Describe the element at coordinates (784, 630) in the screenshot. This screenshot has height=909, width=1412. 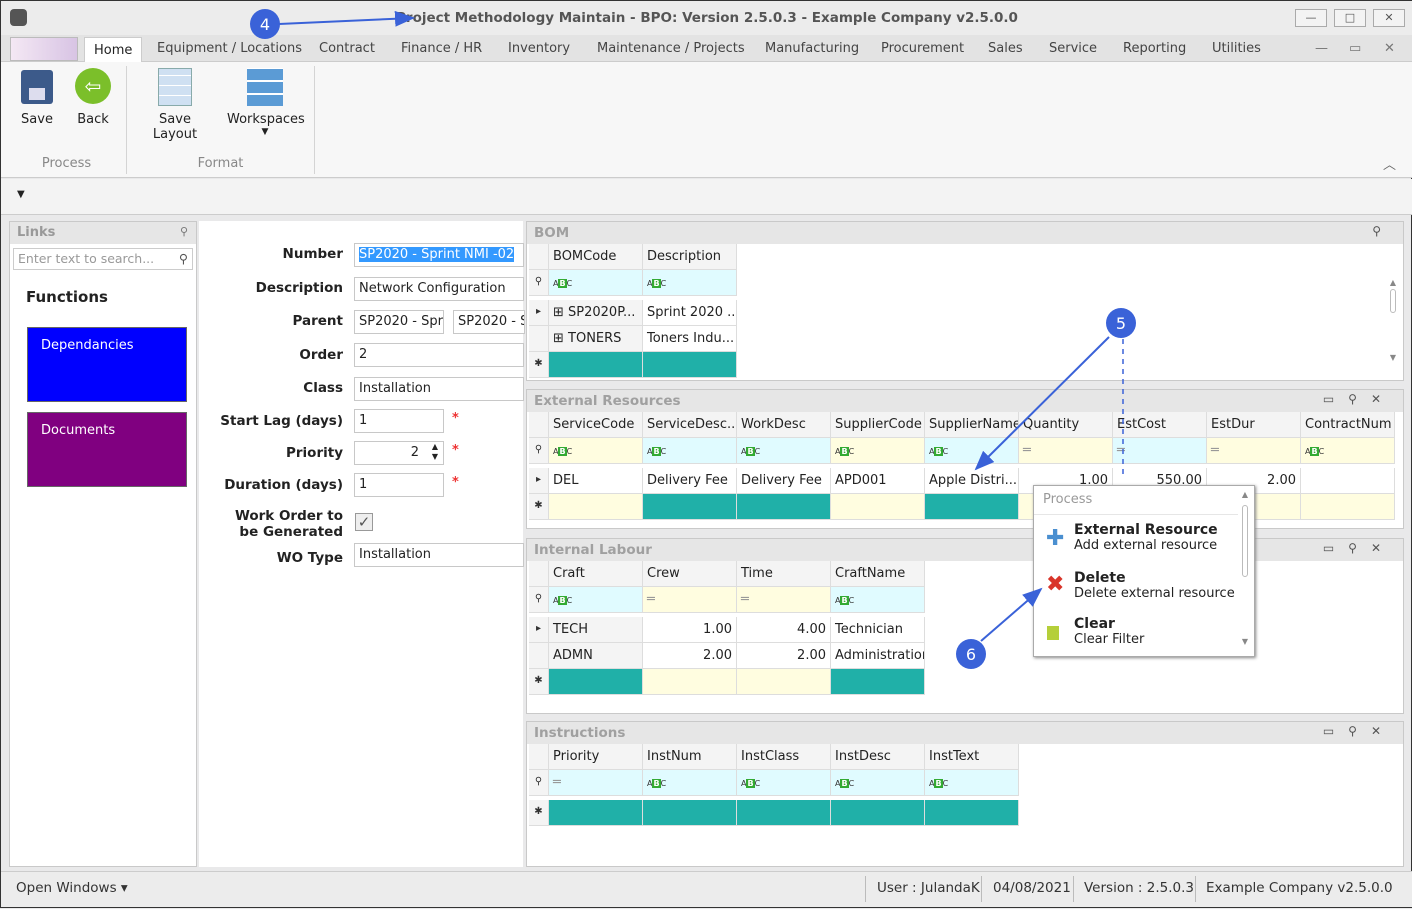
I see `table-cell: 4.00` at that location.